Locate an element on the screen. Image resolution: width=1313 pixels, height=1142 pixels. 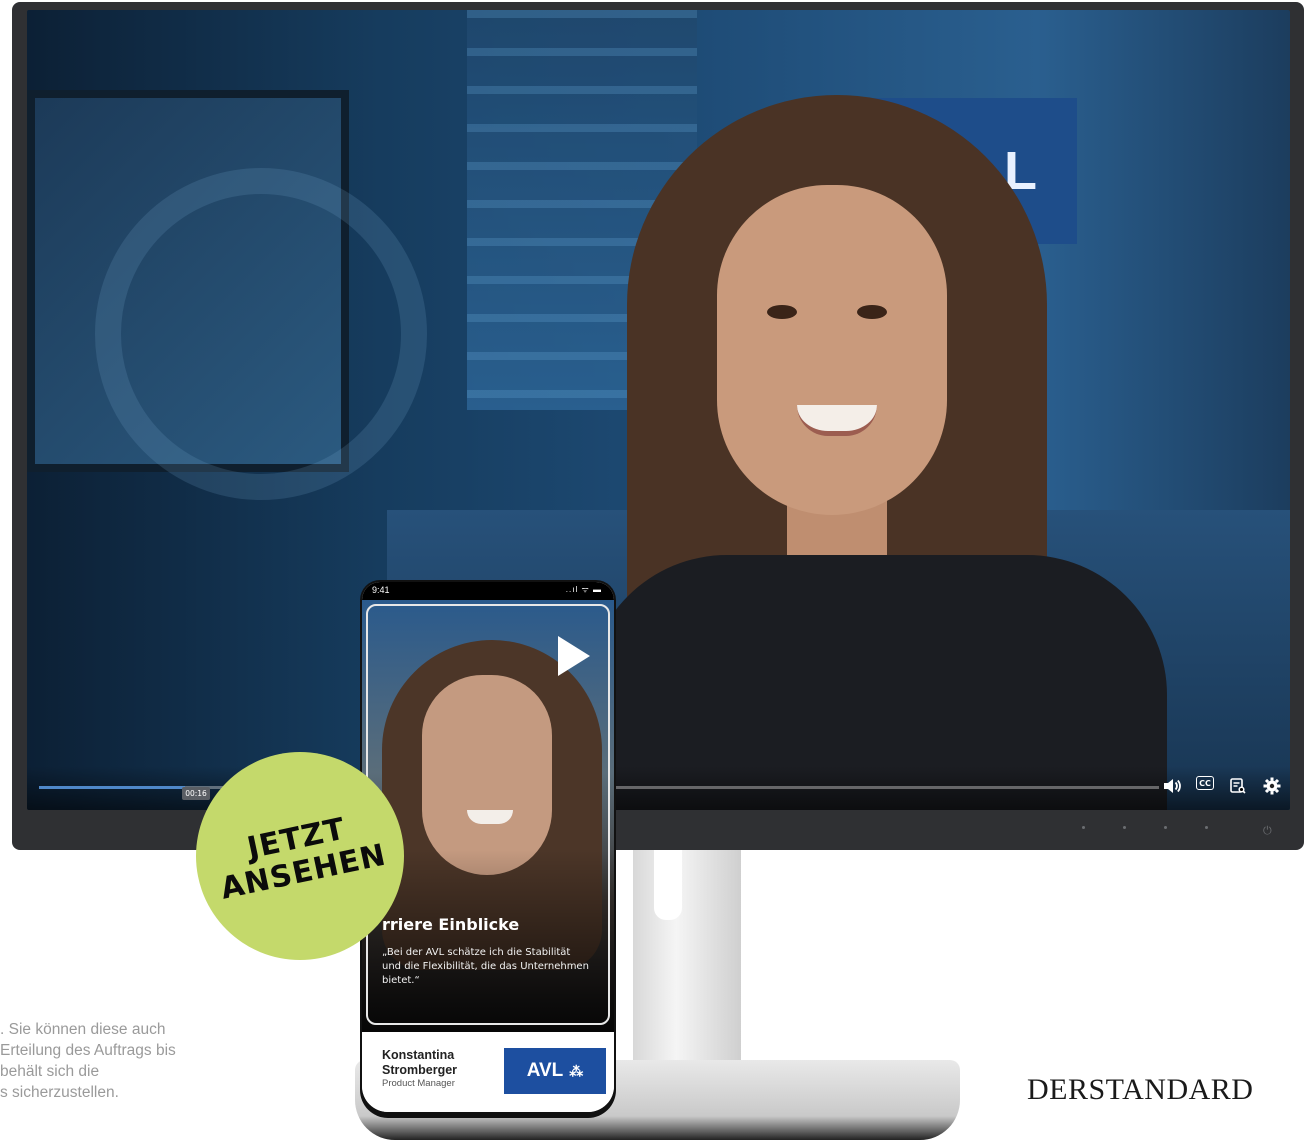
disclaimer-line: behält sich die is located at coordinates (50, 1071).